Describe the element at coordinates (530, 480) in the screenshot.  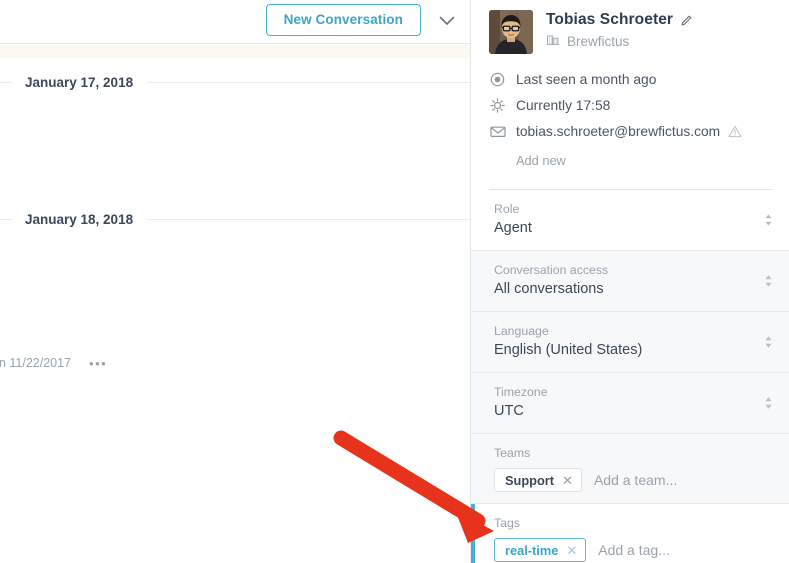
I see `team-chip-label: Support` at that location.